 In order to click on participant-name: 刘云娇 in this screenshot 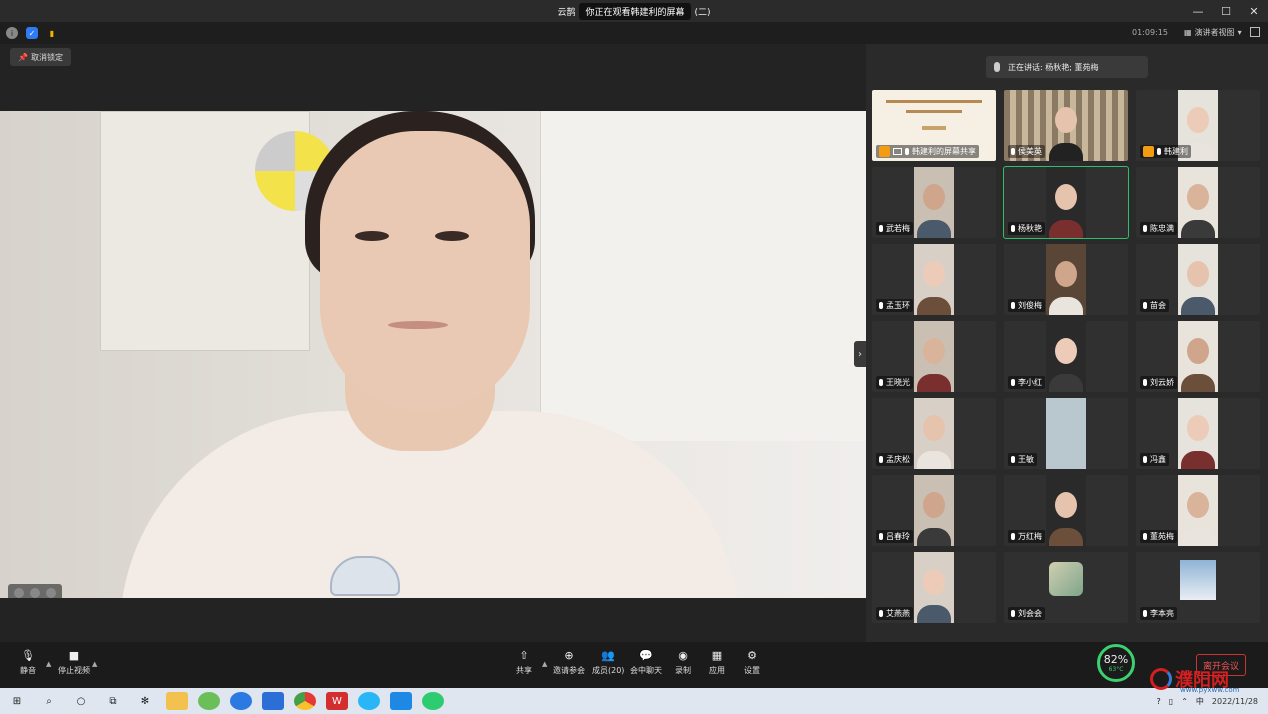, I will do `click(1162, 382)`.